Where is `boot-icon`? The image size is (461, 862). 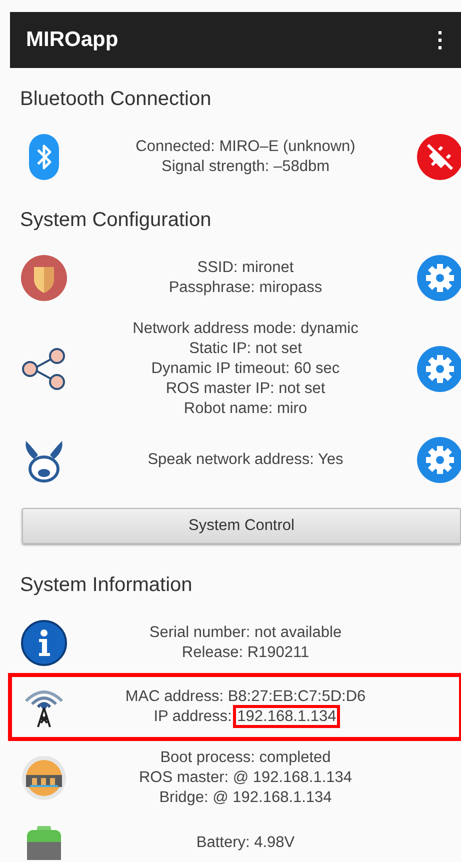
boot-icon is located at coordinates (44, 778).